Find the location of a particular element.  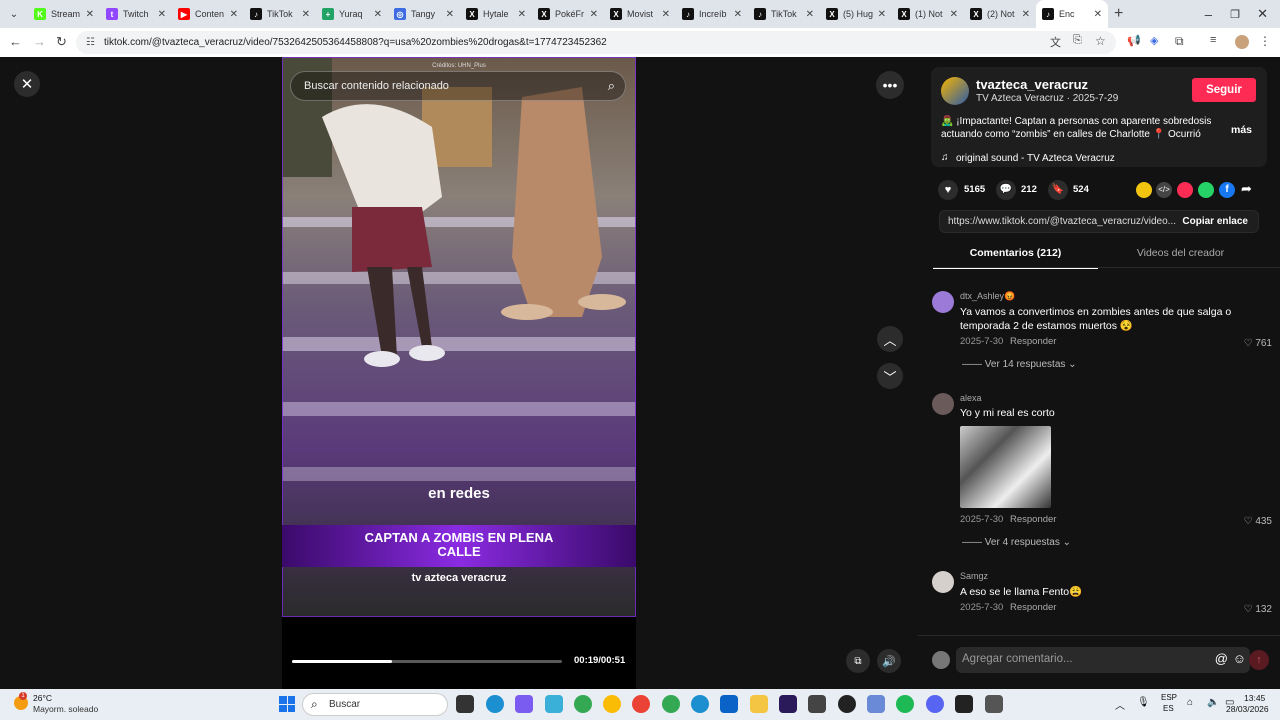

embed-icon: </> is located at coordinates (1164, 190).